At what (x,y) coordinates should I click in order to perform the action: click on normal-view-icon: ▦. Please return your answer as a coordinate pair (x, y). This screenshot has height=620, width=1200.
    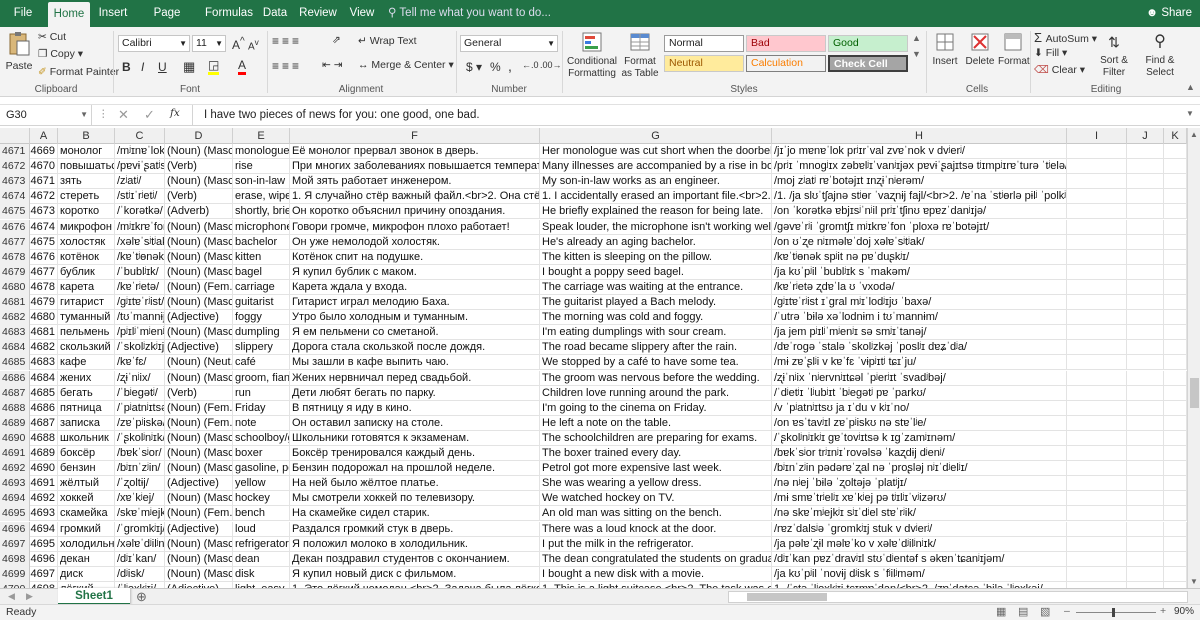
    Looking at the image, I should click on (1001, 611).